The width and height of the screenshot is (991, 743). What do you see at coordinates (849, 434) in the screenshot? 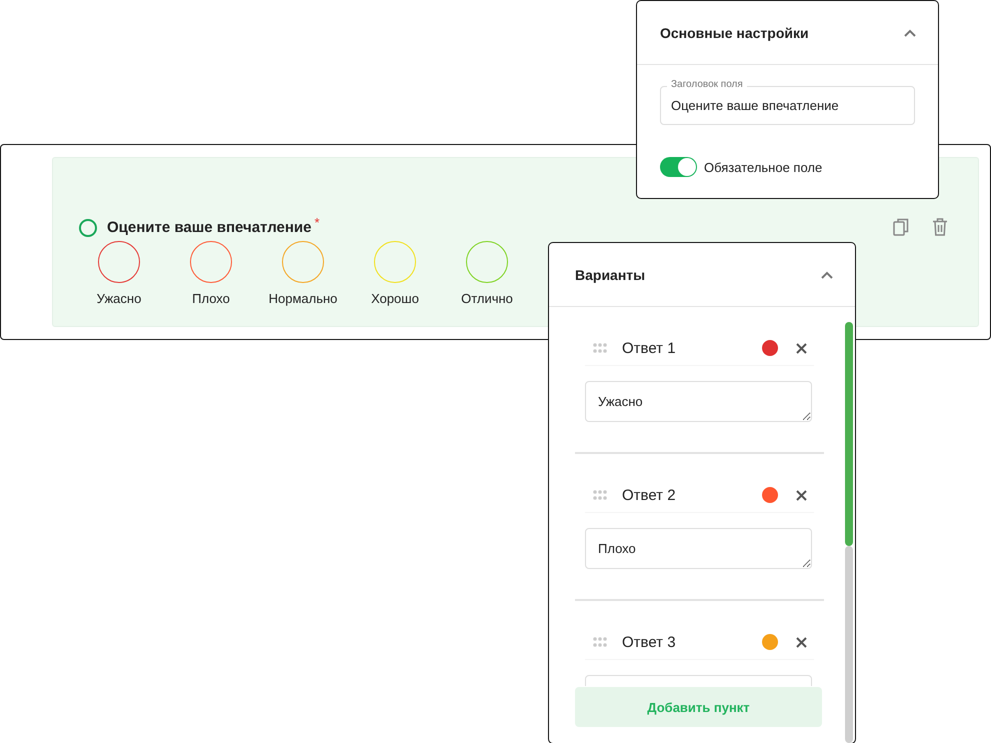
I see `scrollbar-thumb` at bounding box center [849, 434].